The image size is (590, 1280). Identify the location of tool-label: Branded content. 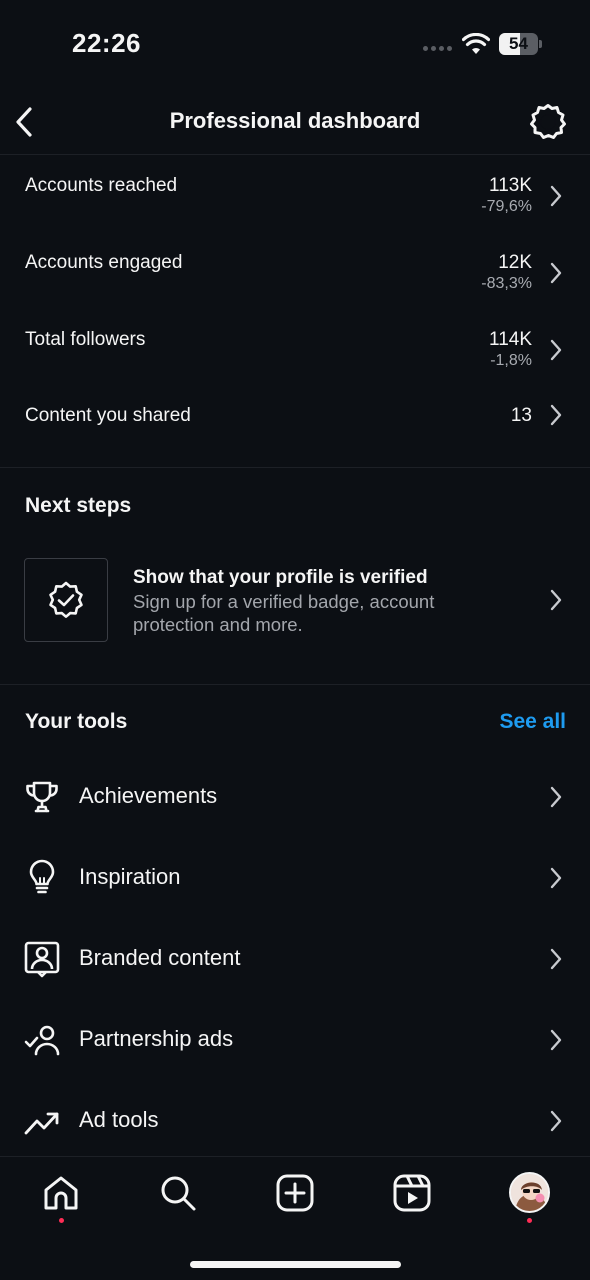
(160, 957).